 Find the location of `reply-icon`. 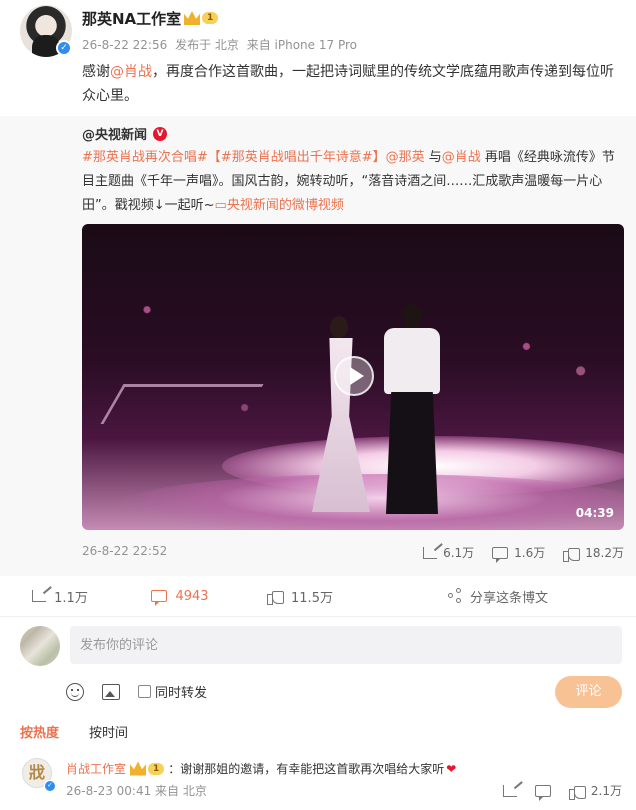

reply-icon is located at coordinates (542, 792).